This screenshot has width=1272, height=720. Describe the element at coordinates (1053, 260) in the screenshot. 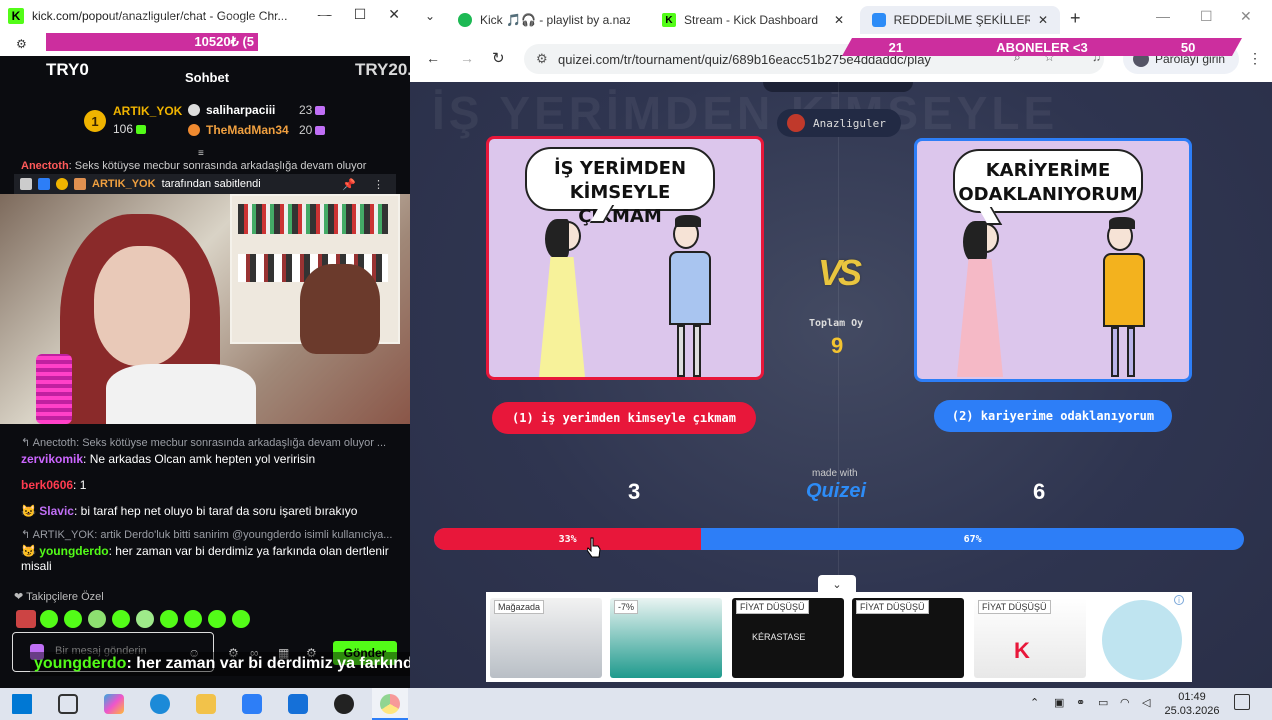

I see `option-2-image-card: KARİYERİME ODAKLANIYORUM` at that location.